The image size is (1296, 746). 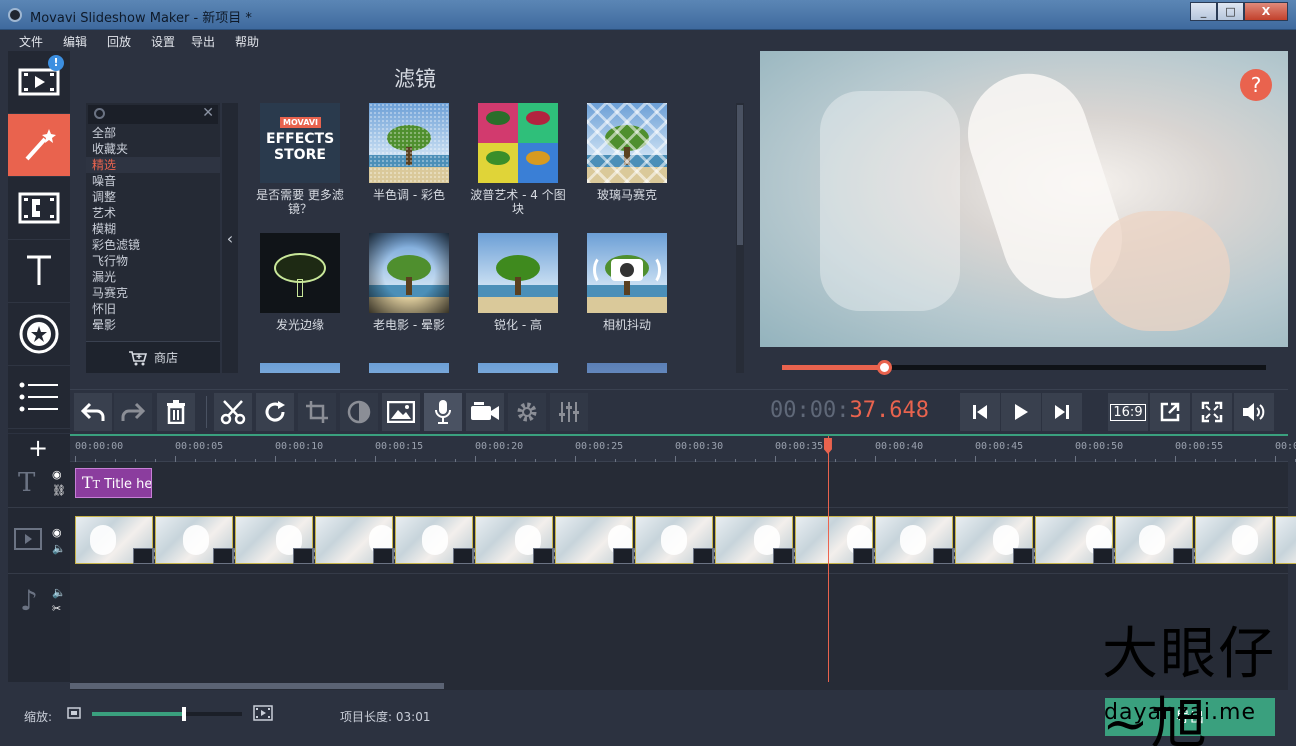 I want to click on filter-label: 相机抖动, so click(x=626, y=325).